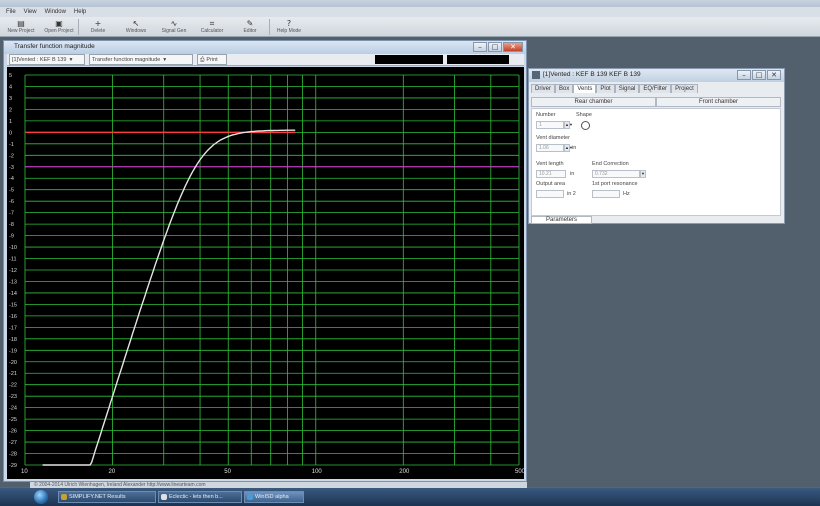 This screenshot has height=506, width=820. I want to click on y-tick-label: -12, so click(13, 271).